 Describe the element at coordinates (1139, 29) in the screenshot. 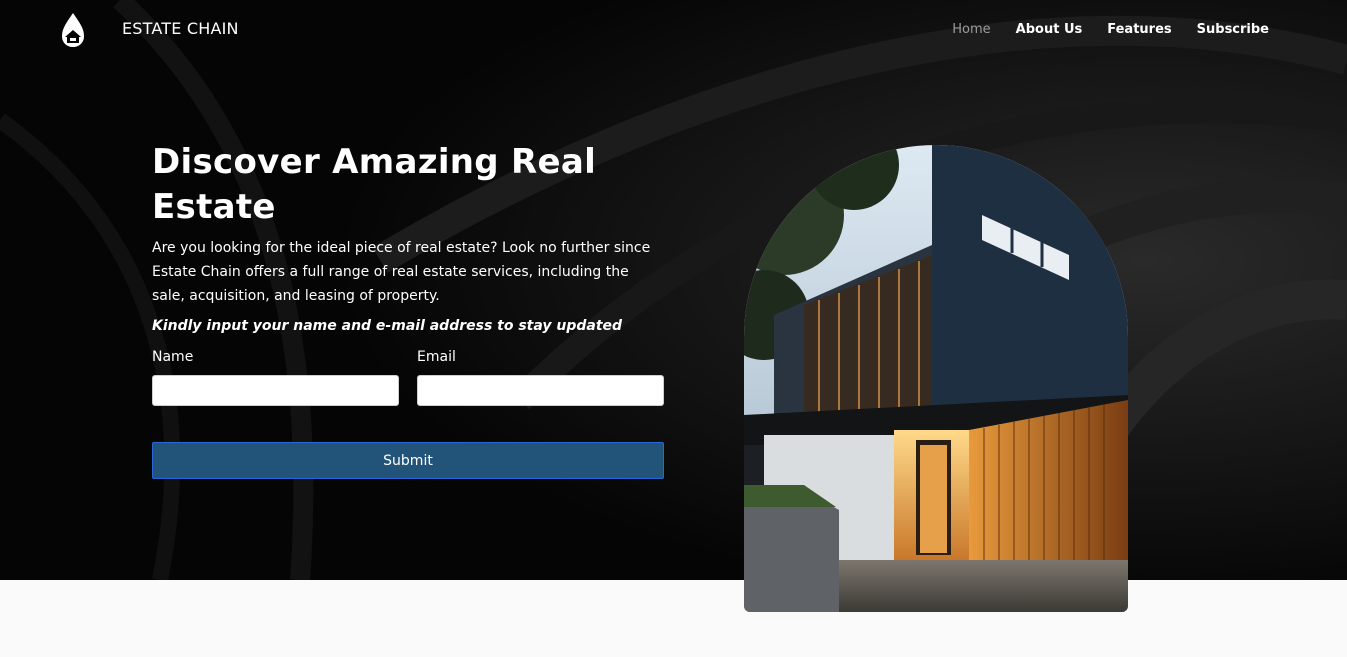

I see `nav-link-features: Features` at that location.